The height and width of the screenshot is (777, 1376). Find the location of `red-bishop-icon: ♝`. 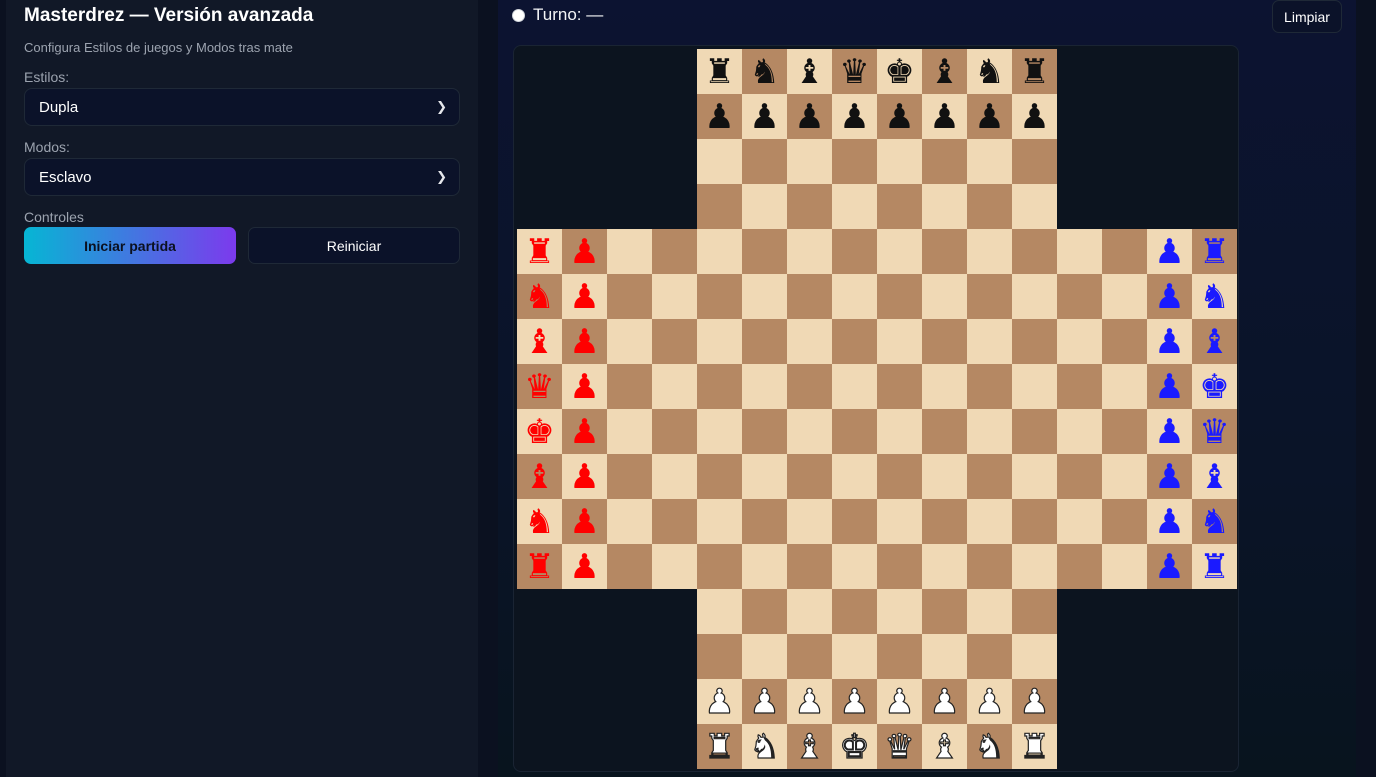

red-bishop-icon: ♝ is located at coordinates (539, 342).